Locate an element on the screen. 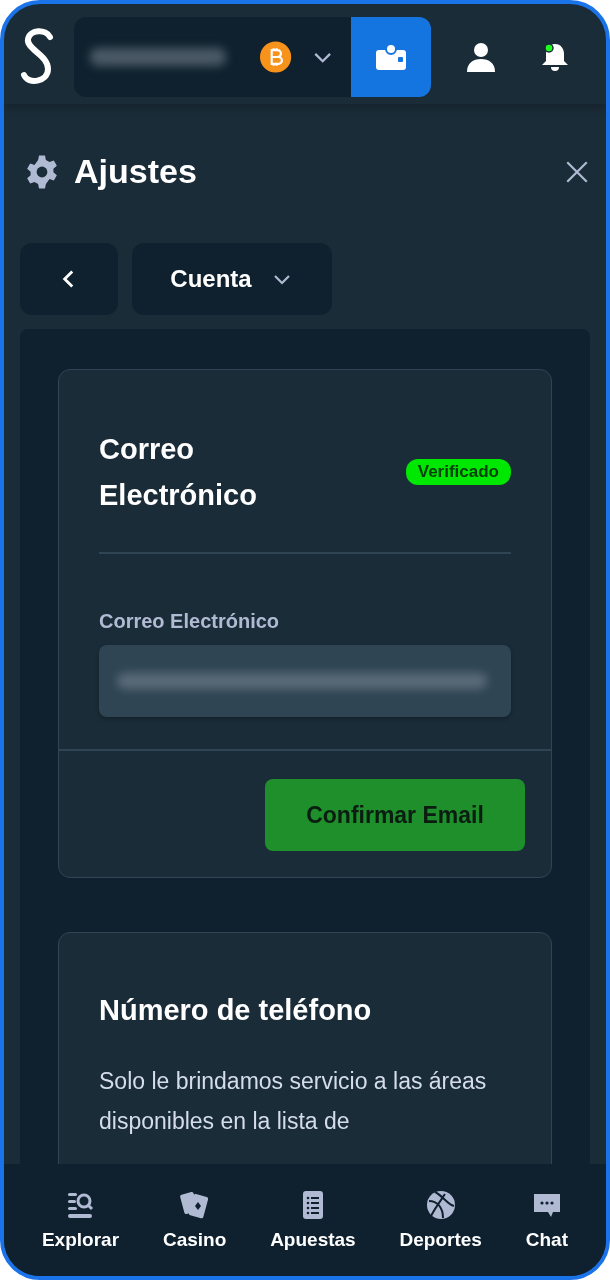 This screenshot has width=610, height=1280. cards-icon is located at coordinates (194, 1205).